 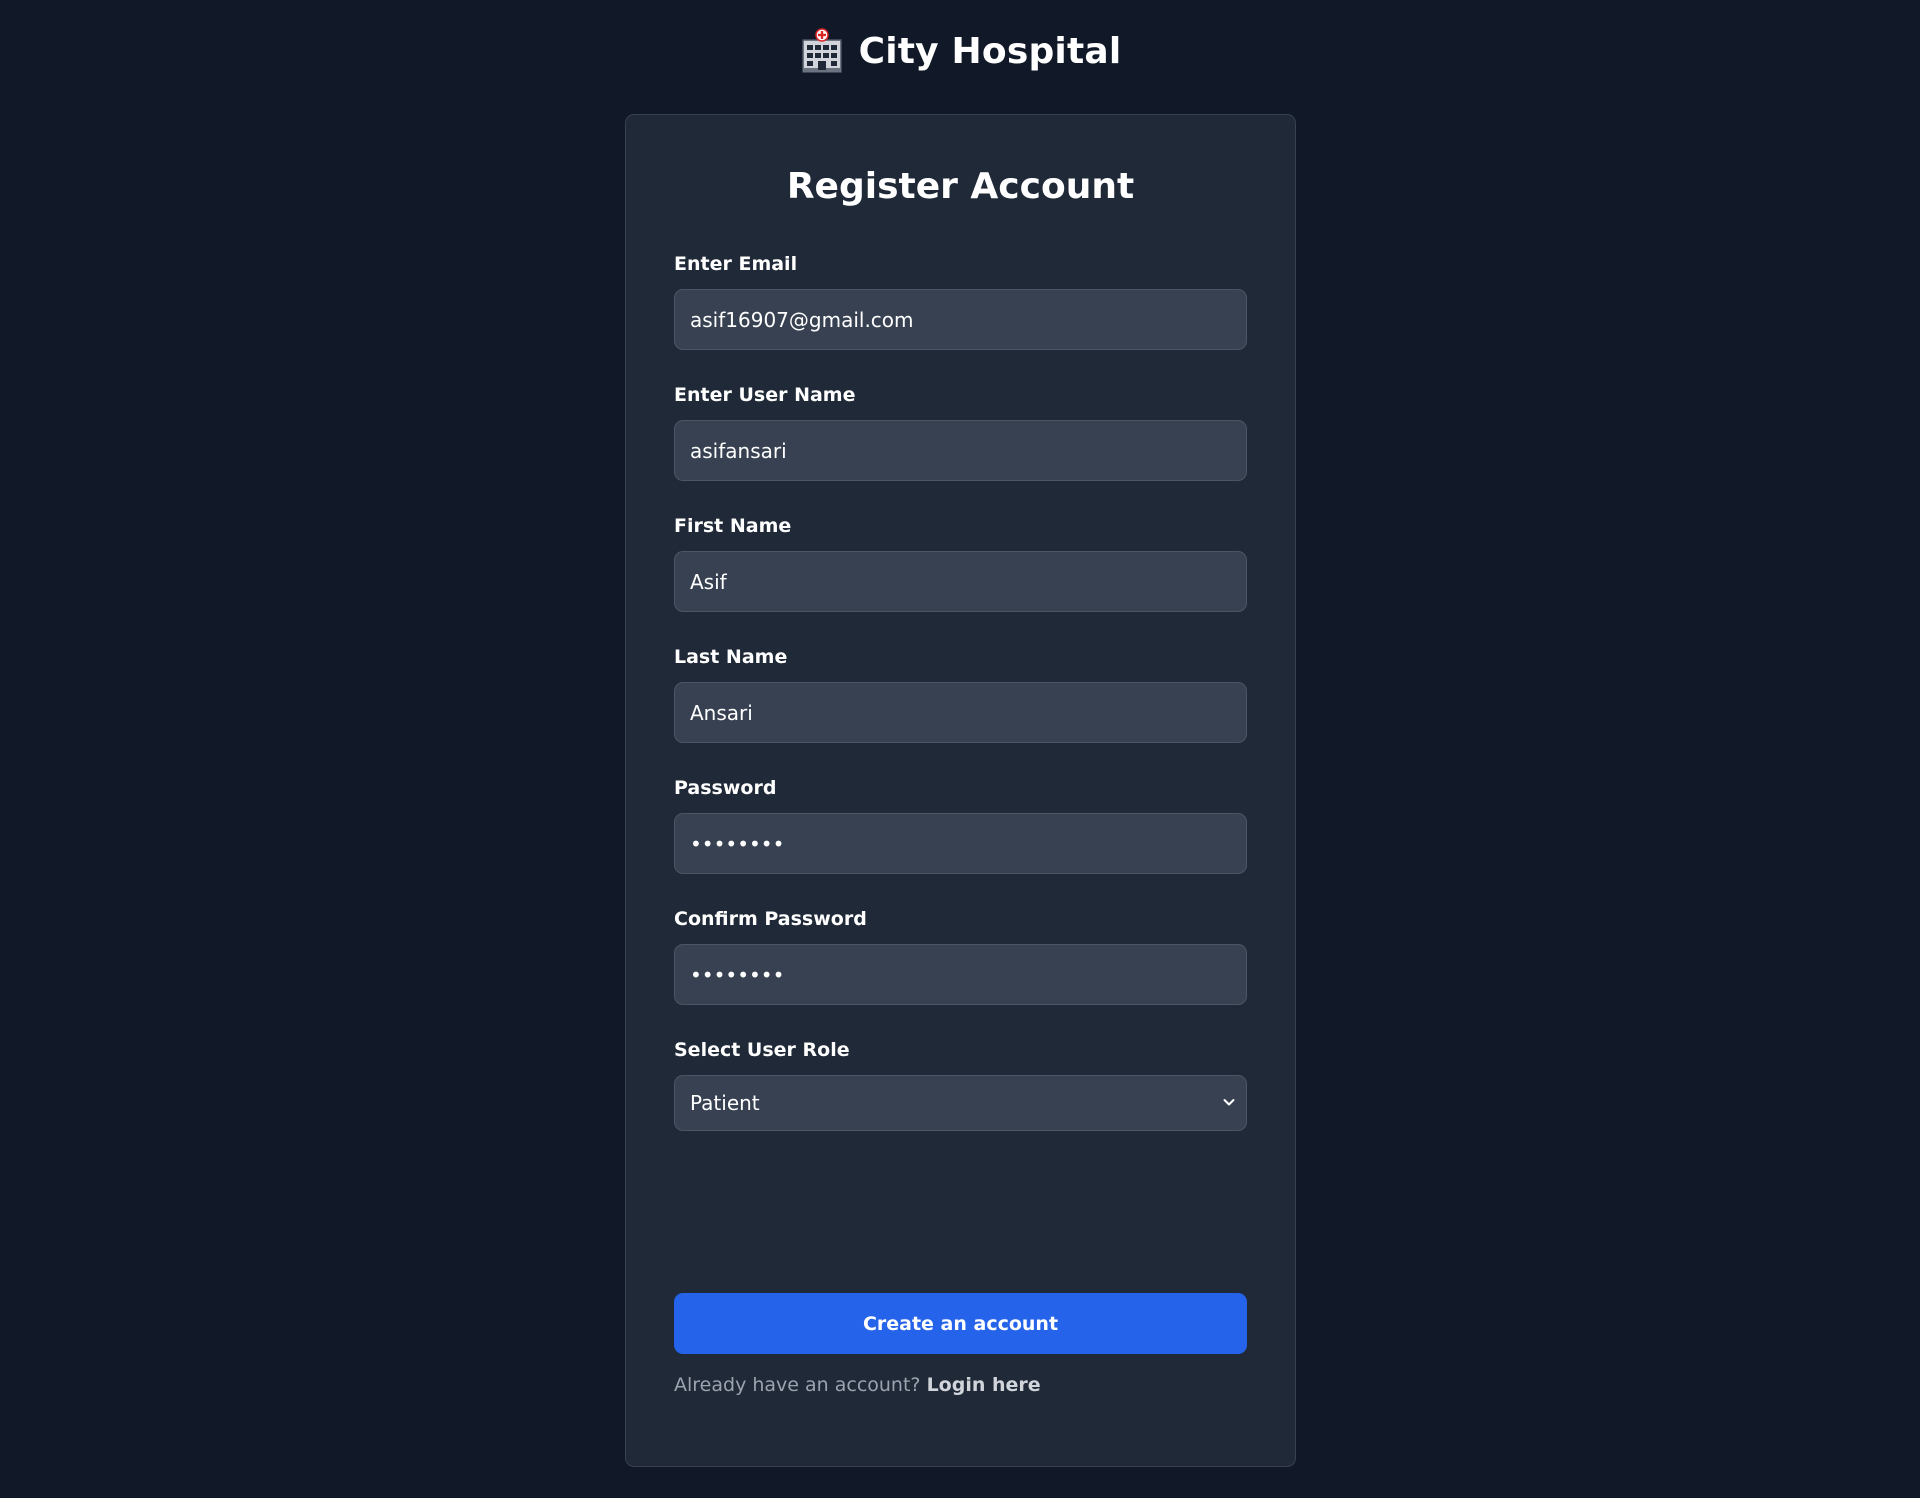 I want to click on role-selected-value: Patient, so click(x=960, y=1103).